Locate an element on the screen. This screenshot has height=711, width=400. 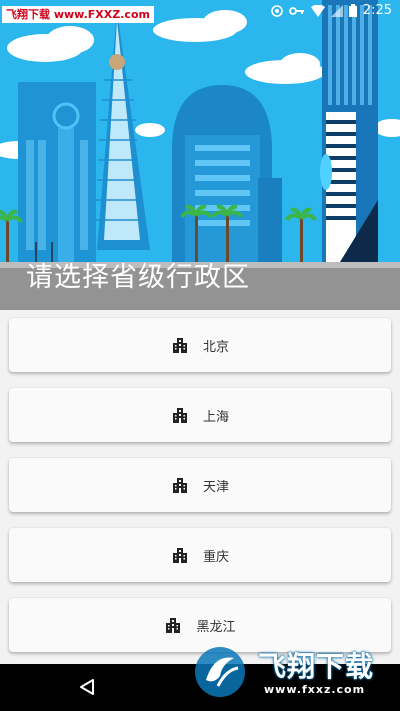
watermark-title: 飞翔下载 is located at coordinates (316, 666).